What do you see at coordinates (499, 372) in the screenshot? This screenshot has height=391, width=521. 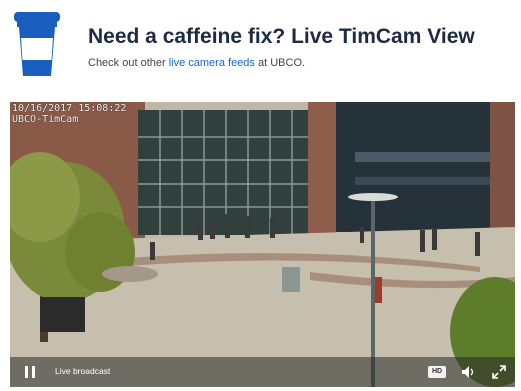 I see `fullscreen-icon` at bounding box center [499, 372].